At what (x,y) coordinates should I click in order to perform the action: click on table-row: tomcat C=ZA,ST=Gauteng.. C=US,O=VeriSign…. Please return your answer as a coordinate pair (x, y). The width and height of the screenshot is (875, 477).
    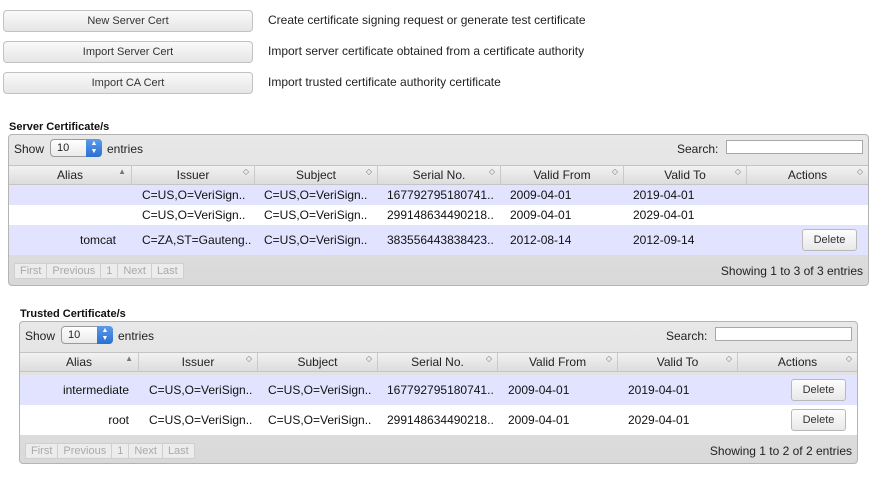
    Looking at the image, I should click on (438, 240).